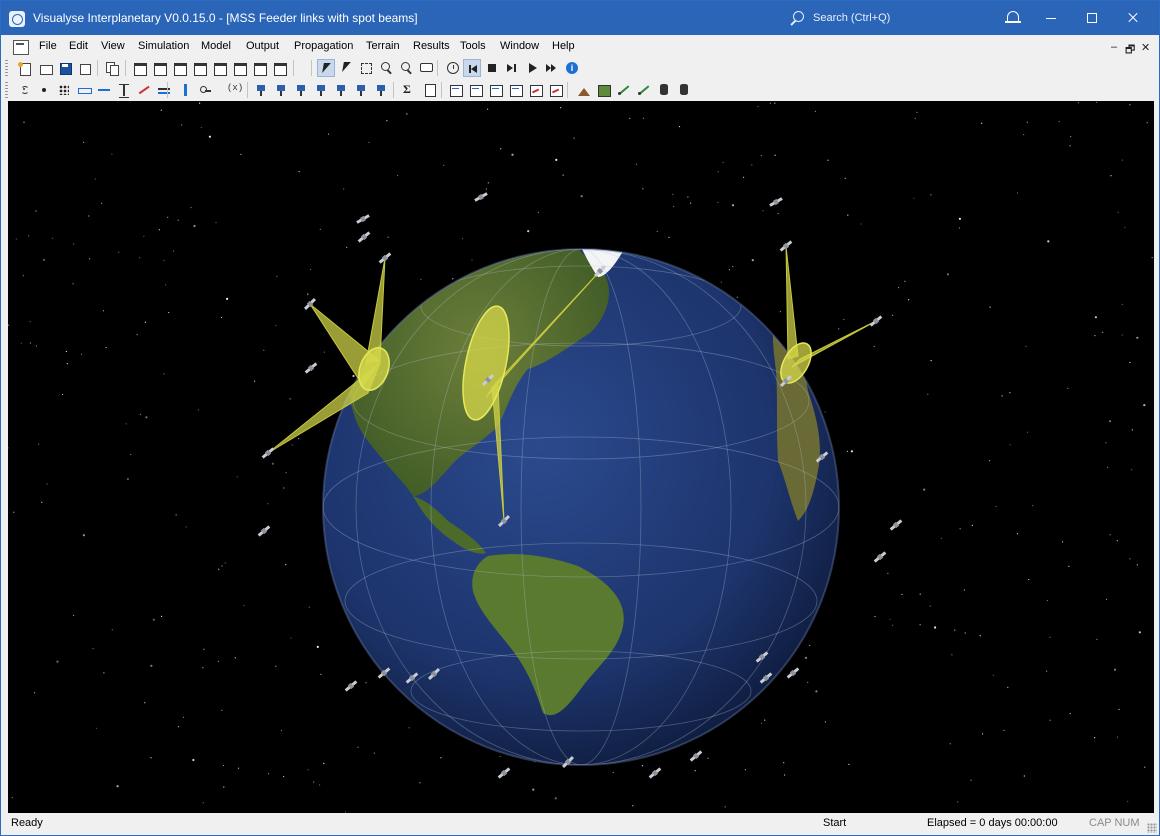  Describe the element at coordinates (186, 90) in the screenshot. I see `sort-icon` at that location.